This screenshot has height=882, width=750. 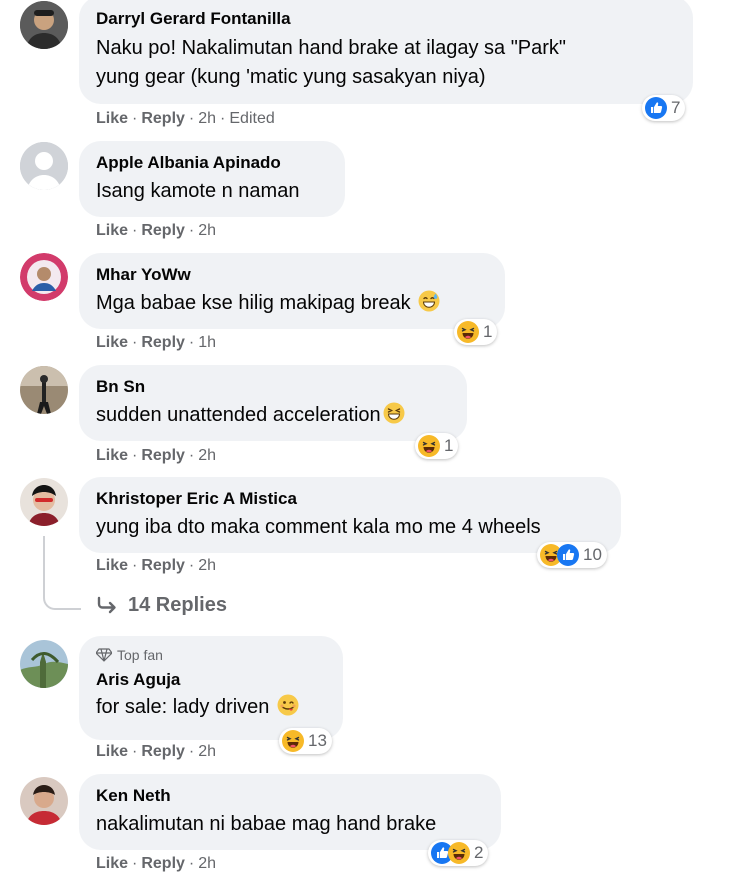 I want to click on reaction-count: 7, so click(x=676, y=107).